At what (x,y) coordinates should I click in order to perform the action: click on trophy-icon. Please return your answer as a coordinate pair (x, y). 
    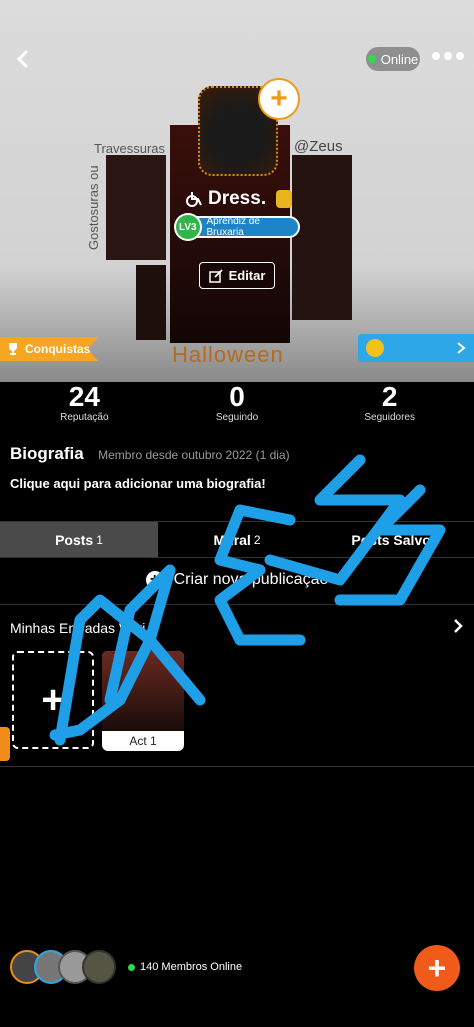
    Looking at the image, I should click on (13, 349).